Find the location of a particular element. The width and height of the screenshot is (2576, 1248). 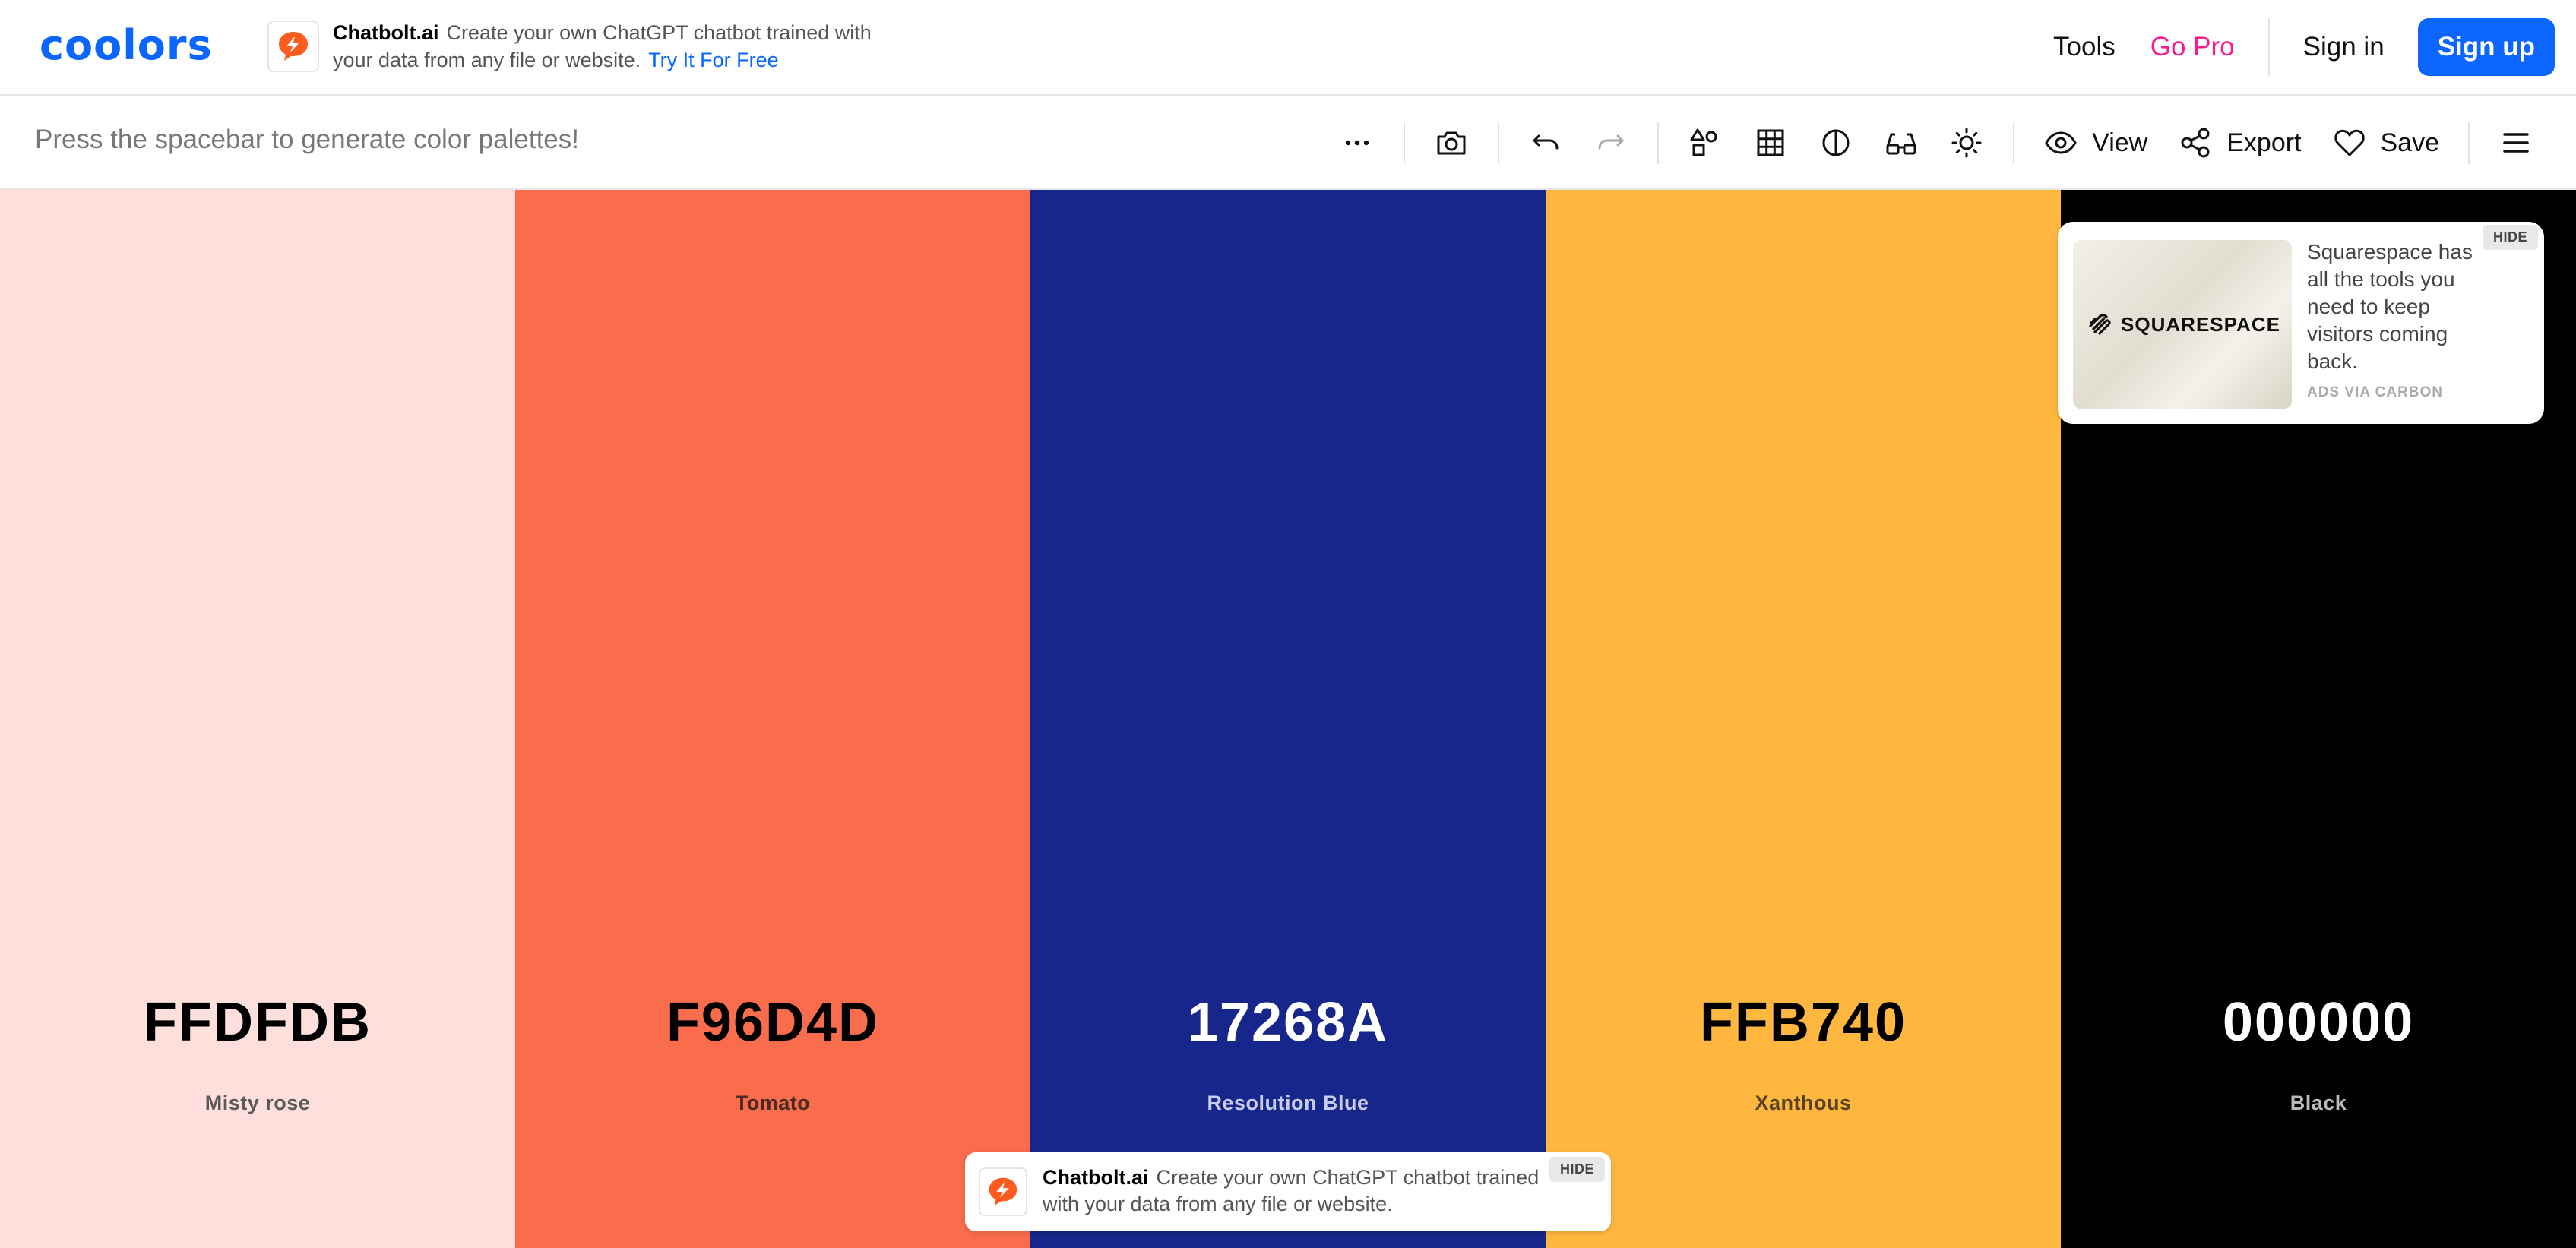

bottom-ad-brand: Chatbolt.ai is located at coordinates (1096, 1177).